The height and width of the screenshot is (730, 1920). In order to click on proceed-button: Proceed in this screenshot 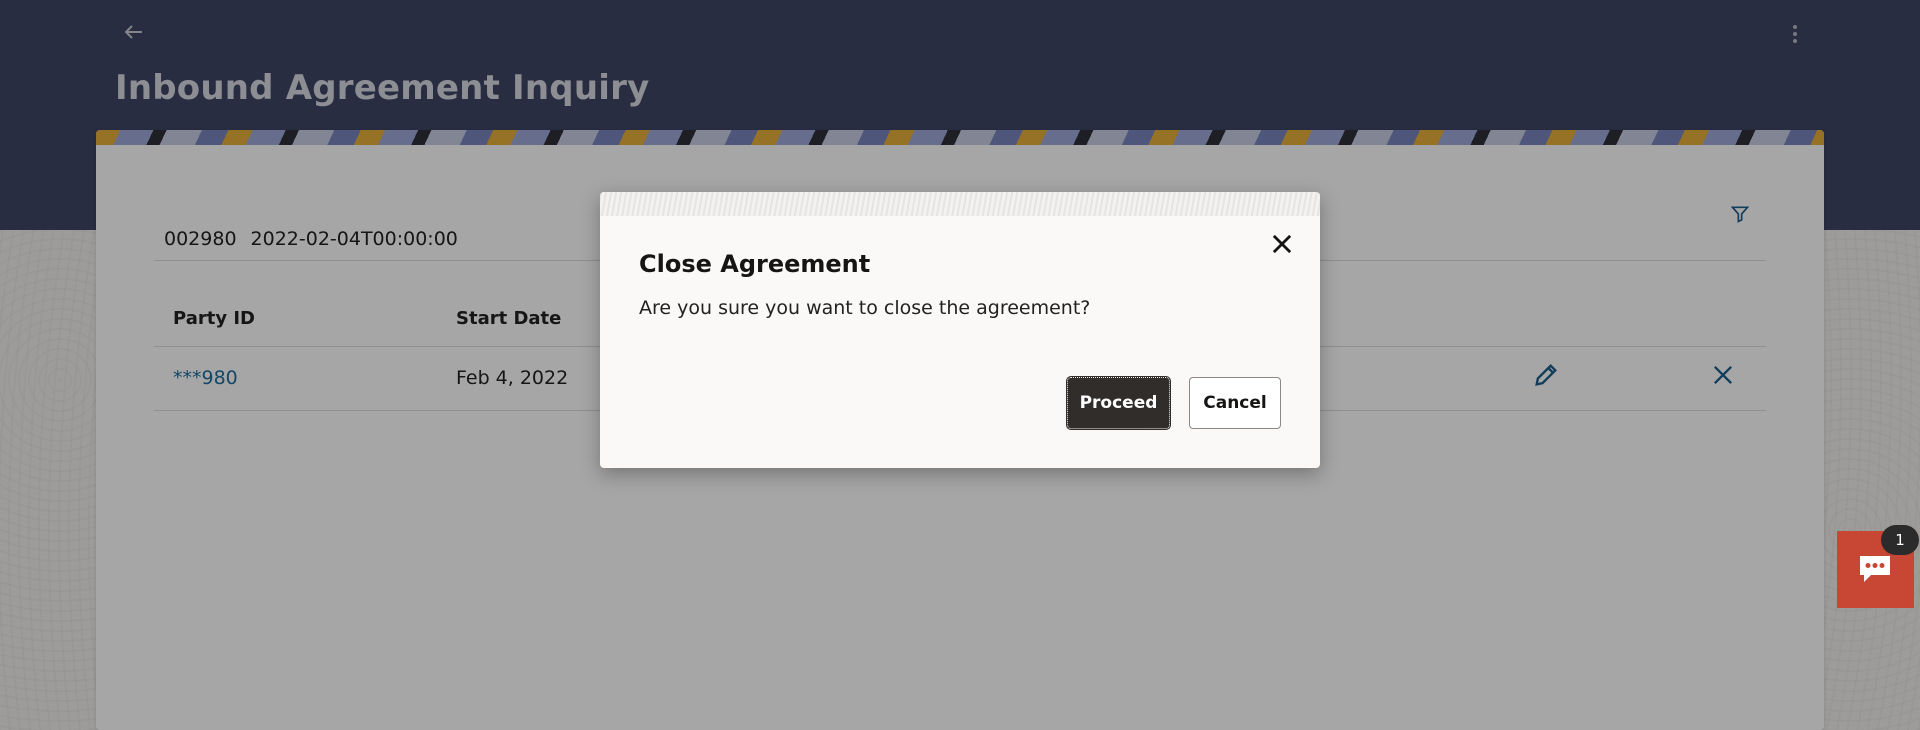, I will do `click(1118, 403)`.